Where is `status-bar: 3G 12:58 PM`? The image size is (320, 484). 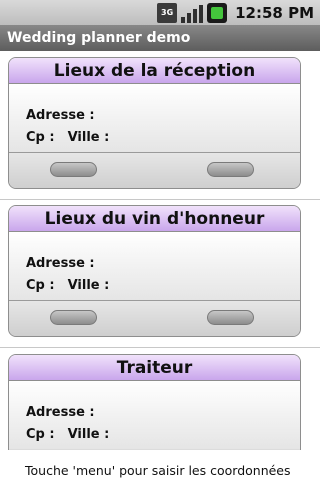 status-bar: 3G 12:58 PM is located at coordinates (160, 12).